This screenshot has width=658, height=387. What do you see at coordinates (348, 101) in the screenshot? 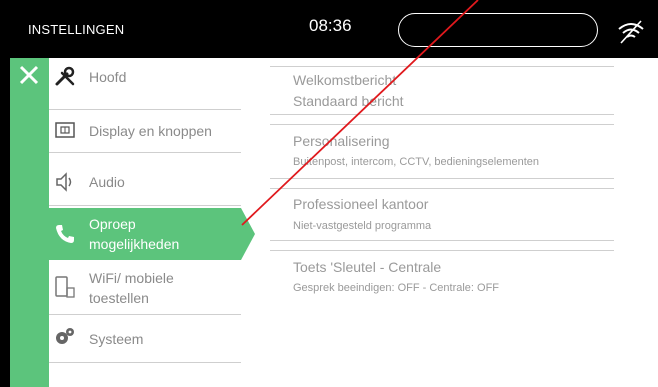
I see `section-subtitle: Standaard bericht` at bounding box center [348, 101].